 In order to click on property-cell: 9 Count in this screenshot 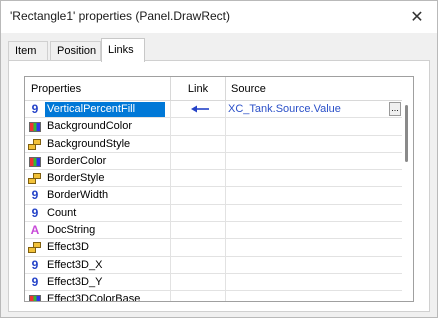, I will do `click(98, 213)`.